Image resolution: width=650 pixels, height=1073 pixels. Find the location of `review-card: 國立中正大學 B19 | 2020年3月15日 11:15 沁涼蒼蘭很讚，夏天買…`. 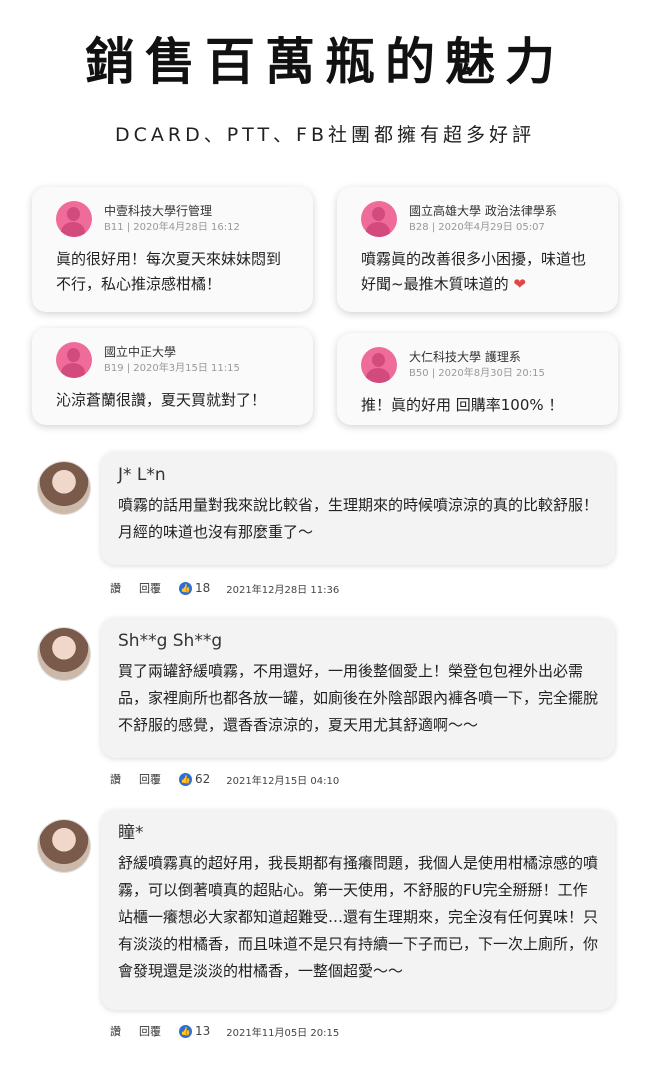

review-card: 國立中正大學 B19 | 2020年3月15日 11:15 沁涼蒼蘭很讚，夏天買… is located at coordinates (172, 376).